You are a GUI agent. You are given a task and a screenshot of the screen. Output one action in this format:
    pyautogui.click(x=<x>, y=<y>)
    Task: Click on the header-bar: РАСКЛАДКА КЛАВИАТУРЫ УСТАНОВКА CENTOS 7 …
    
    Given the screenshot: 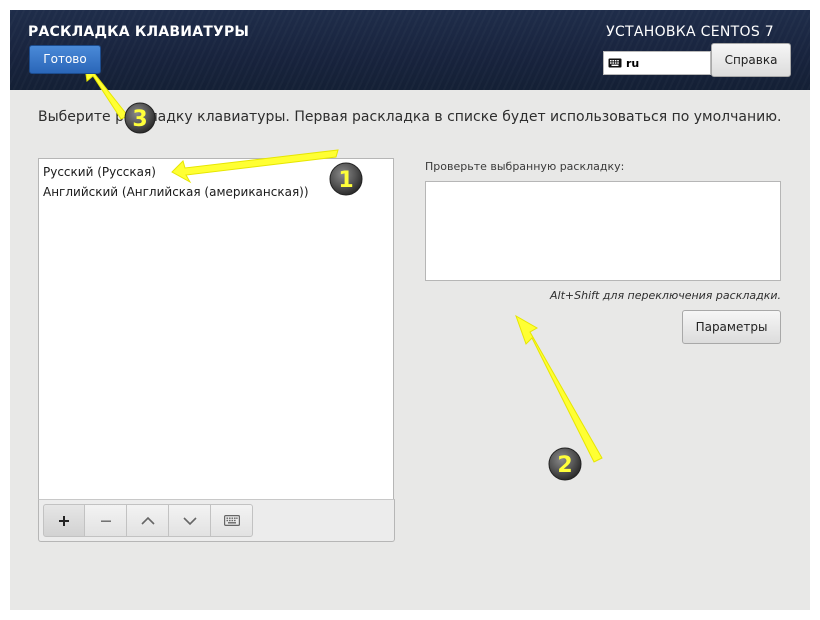 What is the action you would take?
    pyautogui.click(x=410, y=50)
    